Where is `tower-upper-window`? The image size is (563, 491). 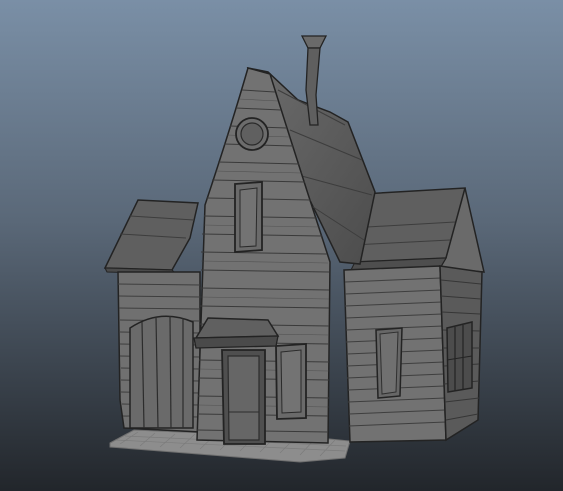
tower-upper-window is located at coordinates (248, 217).